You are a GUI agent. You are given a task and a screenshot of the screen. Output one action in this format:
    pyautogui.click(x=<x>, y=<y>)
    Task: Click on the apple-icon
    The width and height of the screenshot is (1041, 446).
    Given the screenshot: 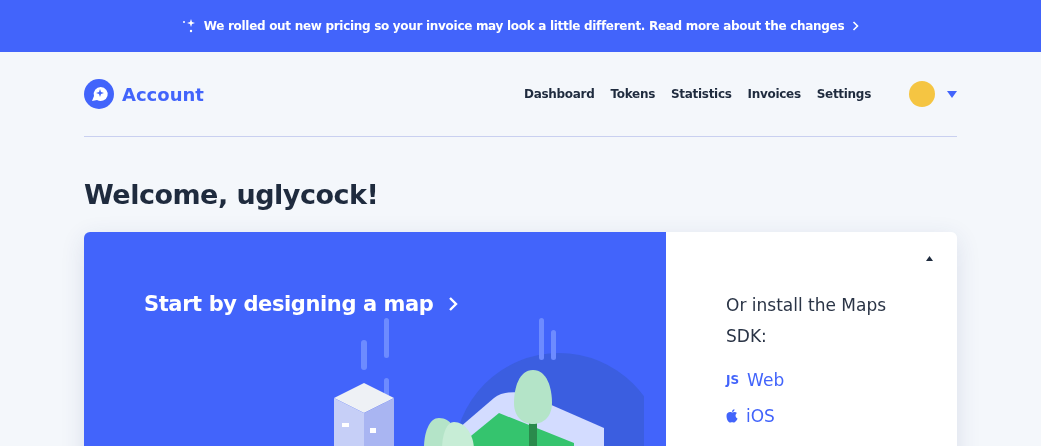 What is the action you would take?
    pyautogui.click(x=732, y=416)
    